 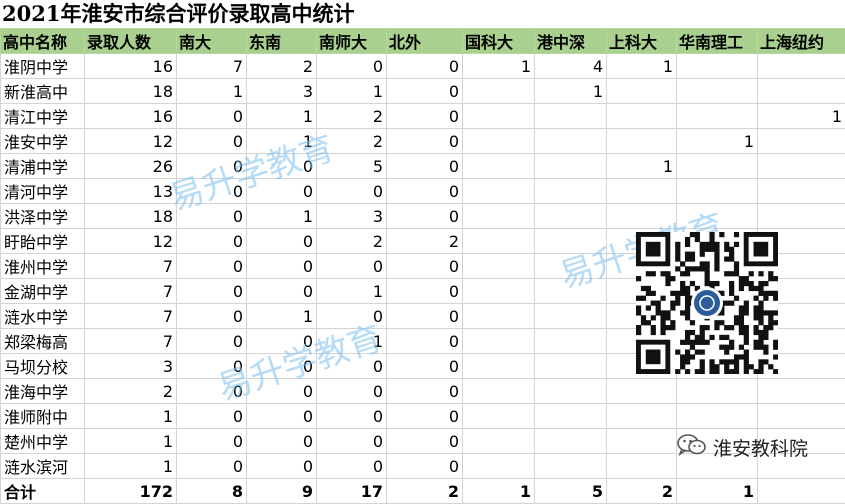 I want to click on school-name-cell: 清浦中学, so click(x=43, y=166).